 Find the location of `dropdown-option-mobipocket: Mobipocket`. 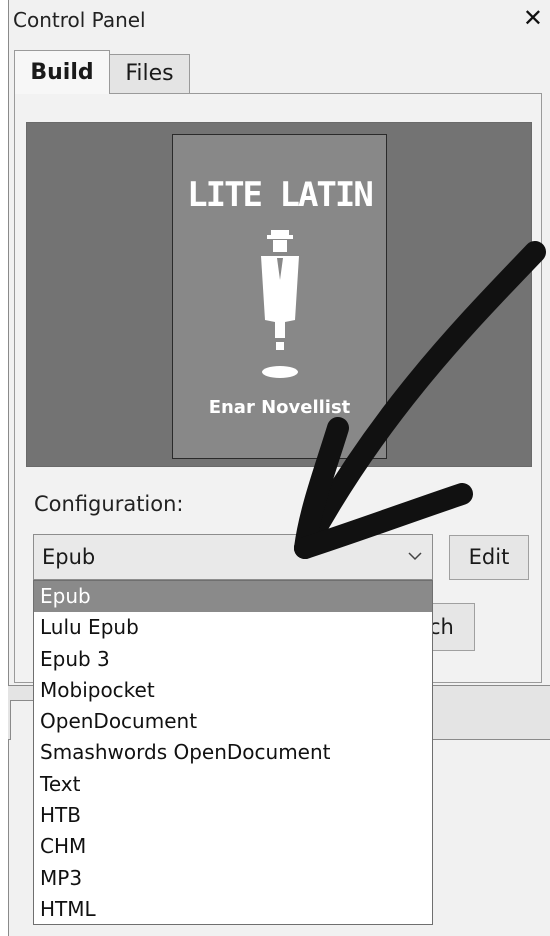

dropdown-option-mobipocket: Mobipocket is located at coordinates (233, 690).